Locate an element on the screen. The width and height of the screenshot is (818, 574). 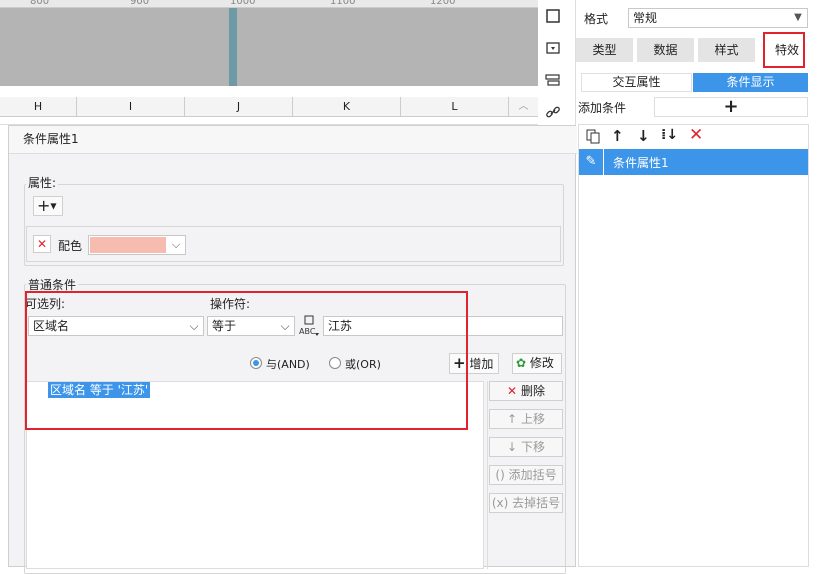
format-select: 常规 ▼ is located at coordinates (718, 18).